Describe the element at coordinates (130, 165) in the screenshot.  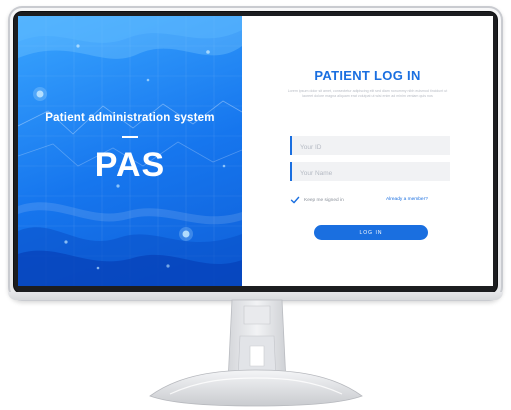
I see `brand-title: PAS` at that location.